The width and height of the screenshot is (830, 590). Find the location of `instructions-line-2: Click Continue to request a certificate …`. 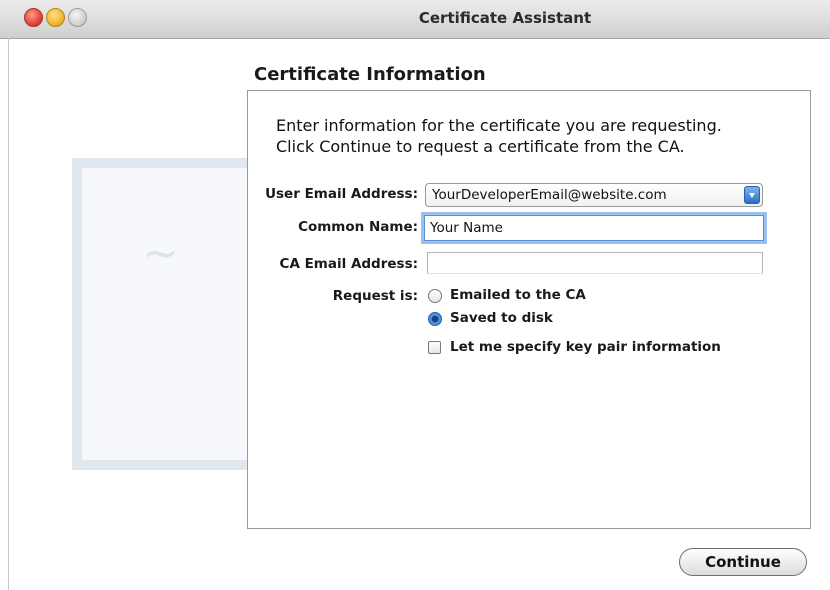

instructions-line-2: Click Continue to request a certificate … is located at coordinates (480, 146).